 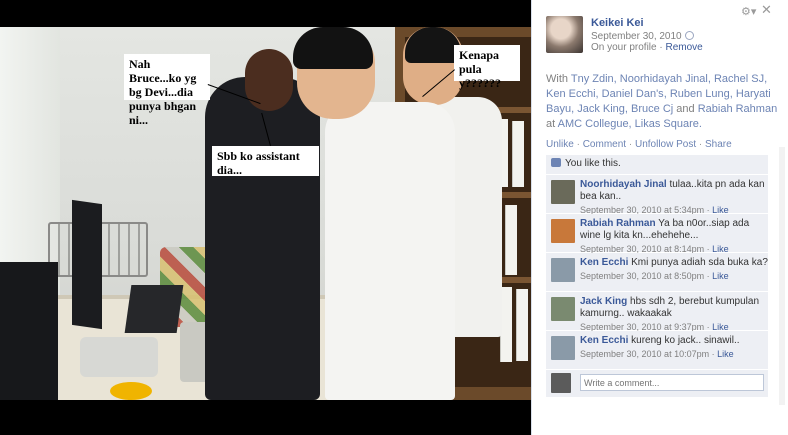 I want to click on comment-body: Ken Ecchi Kmi punya adiah sda buka ka?, so click(x=674, y=263).